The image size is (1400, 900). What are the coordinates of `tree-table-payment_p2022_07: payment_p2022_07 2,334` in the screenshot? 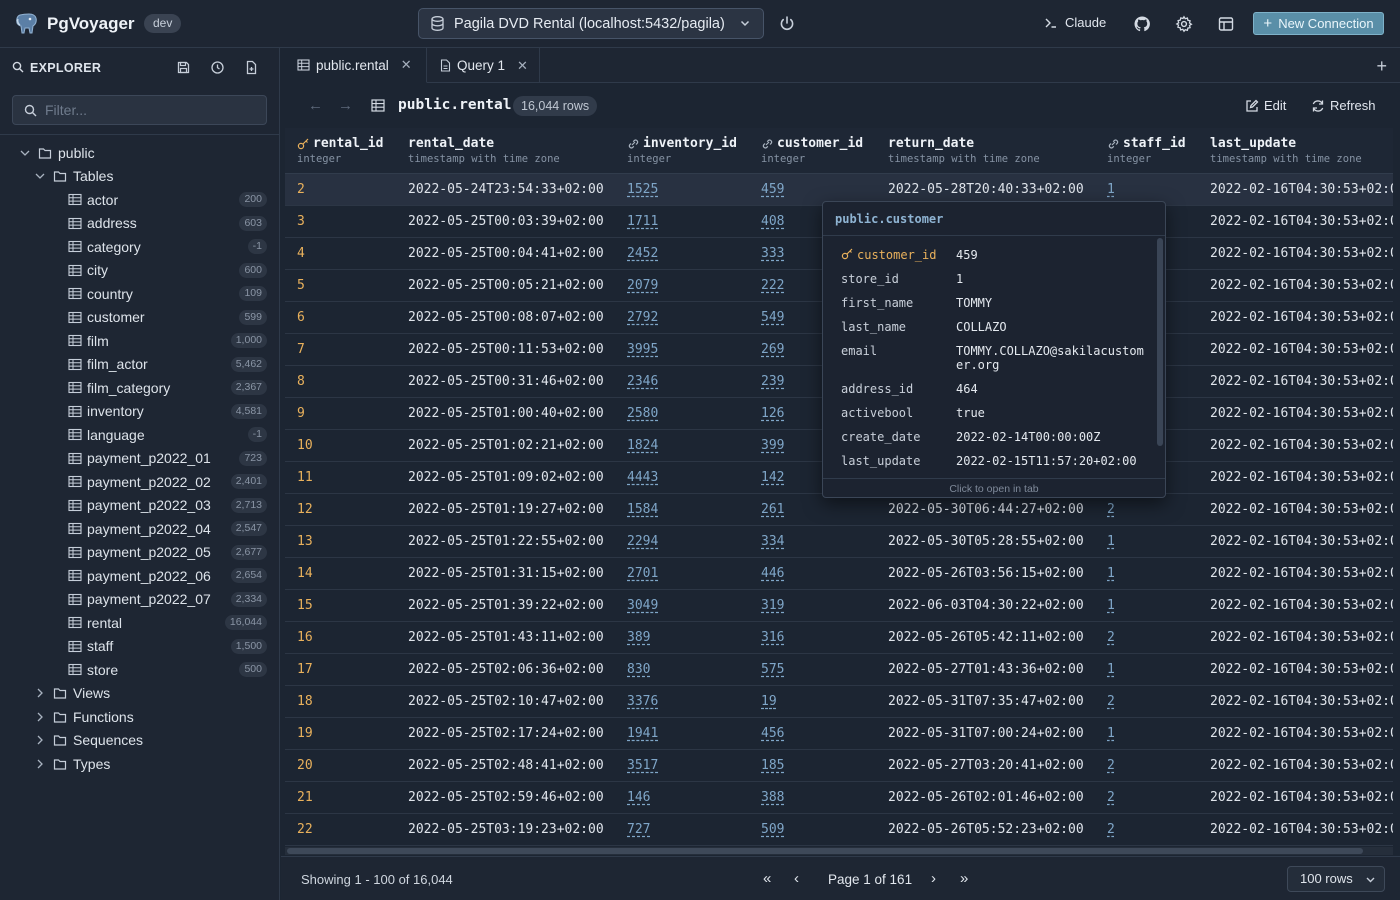 It's located at (173, 599).